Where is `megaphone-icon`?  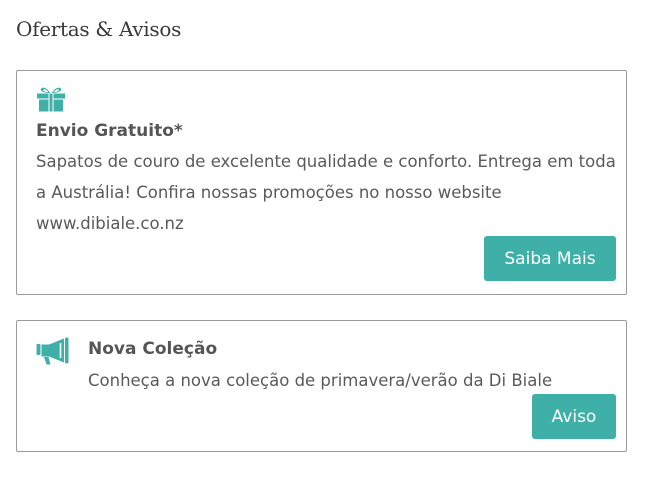
megaphone-icon is located at coordinates (52, 351).